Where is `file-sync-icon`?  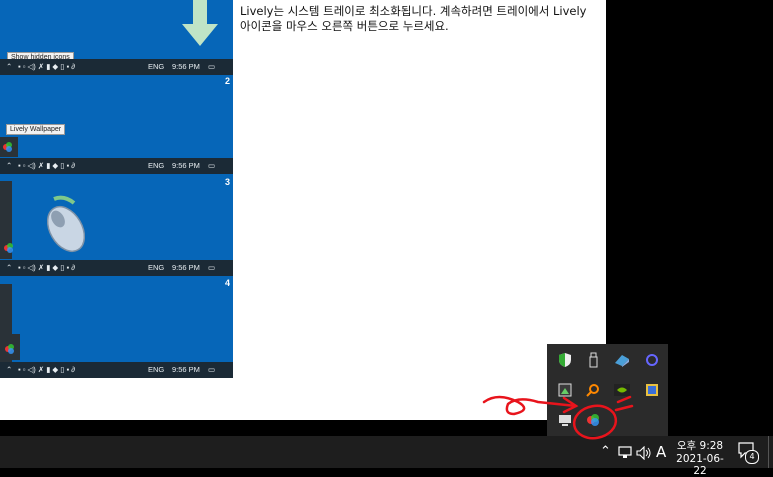
file-sync-icon is located at coordinates (622, 360).